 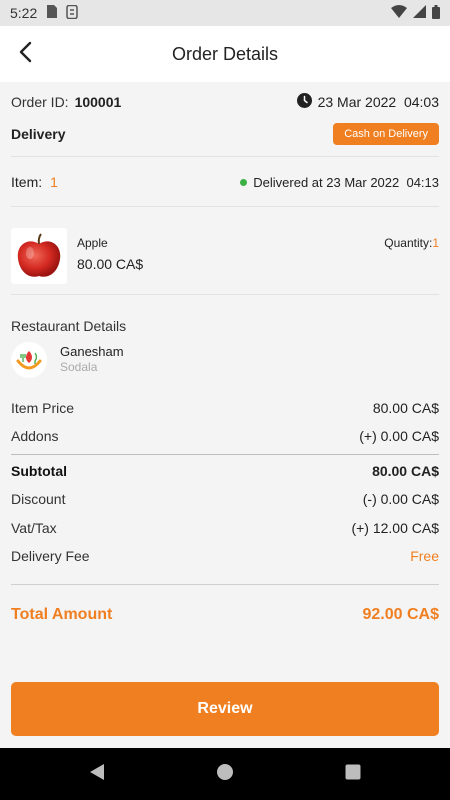 What do you see at coordinates (399, 13) in the screenshot?
I see `wifi-icon` at bounding box center [399, 13].